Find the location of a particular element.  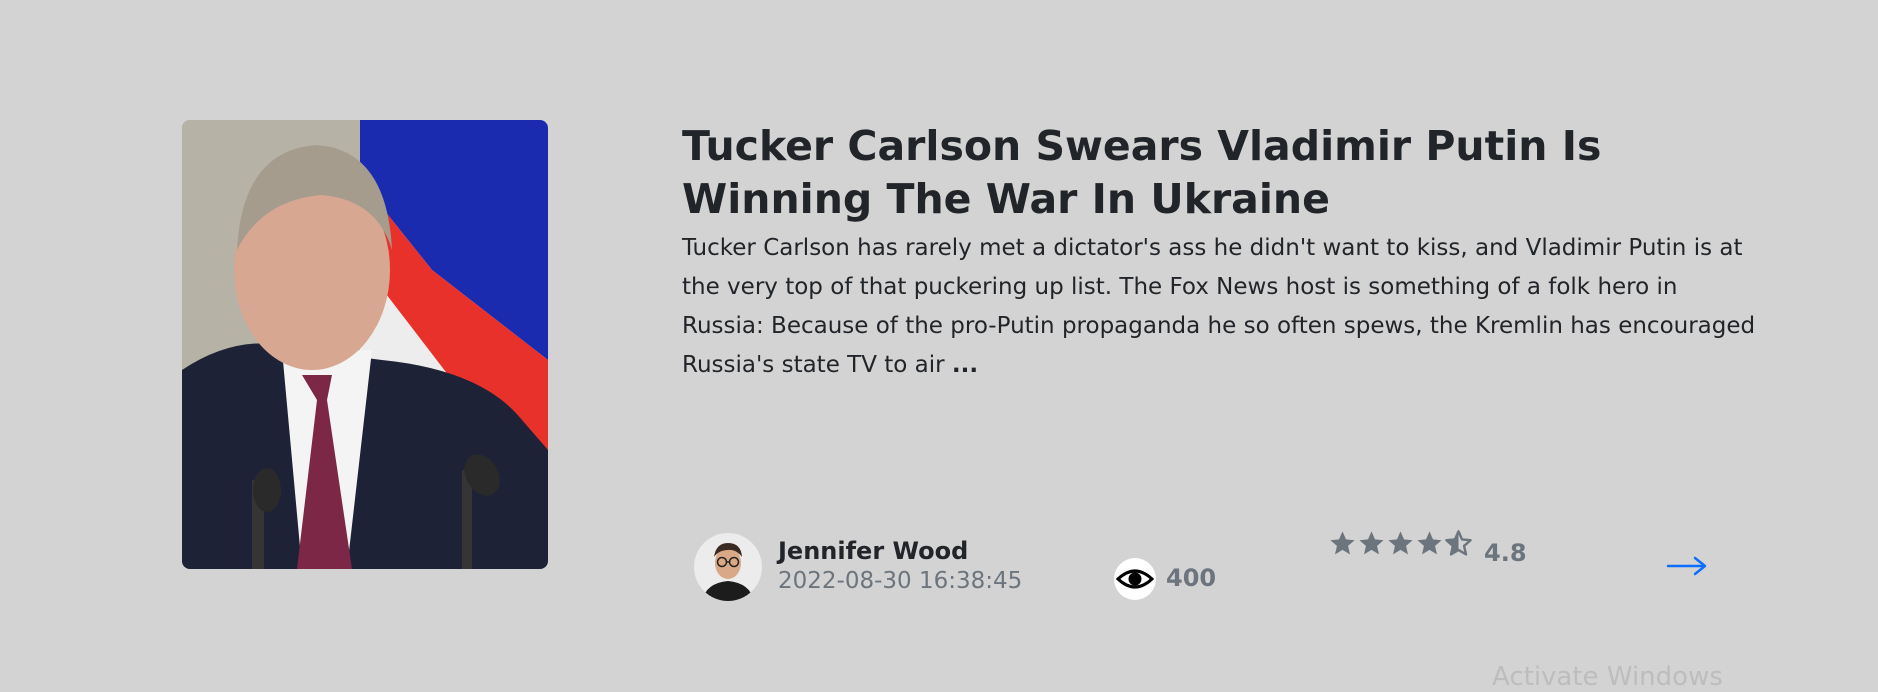

author-avatar is located at coordinates (728, 567).